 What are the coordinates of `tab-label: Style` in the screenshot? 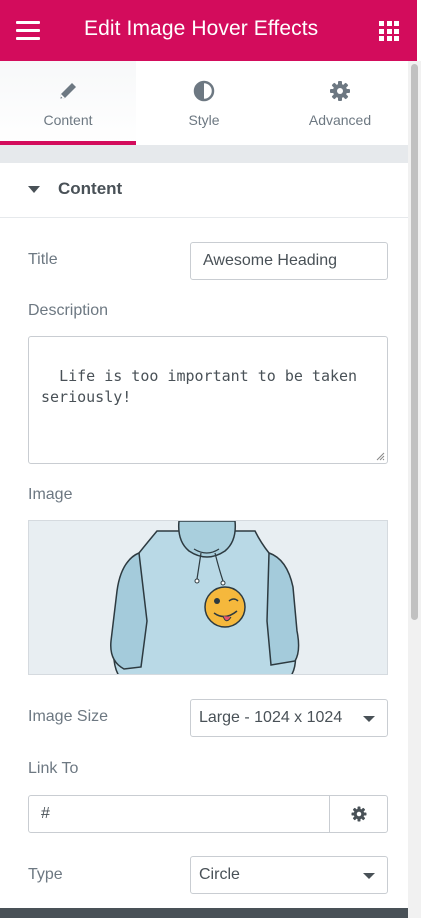 It's located at (204, 120).